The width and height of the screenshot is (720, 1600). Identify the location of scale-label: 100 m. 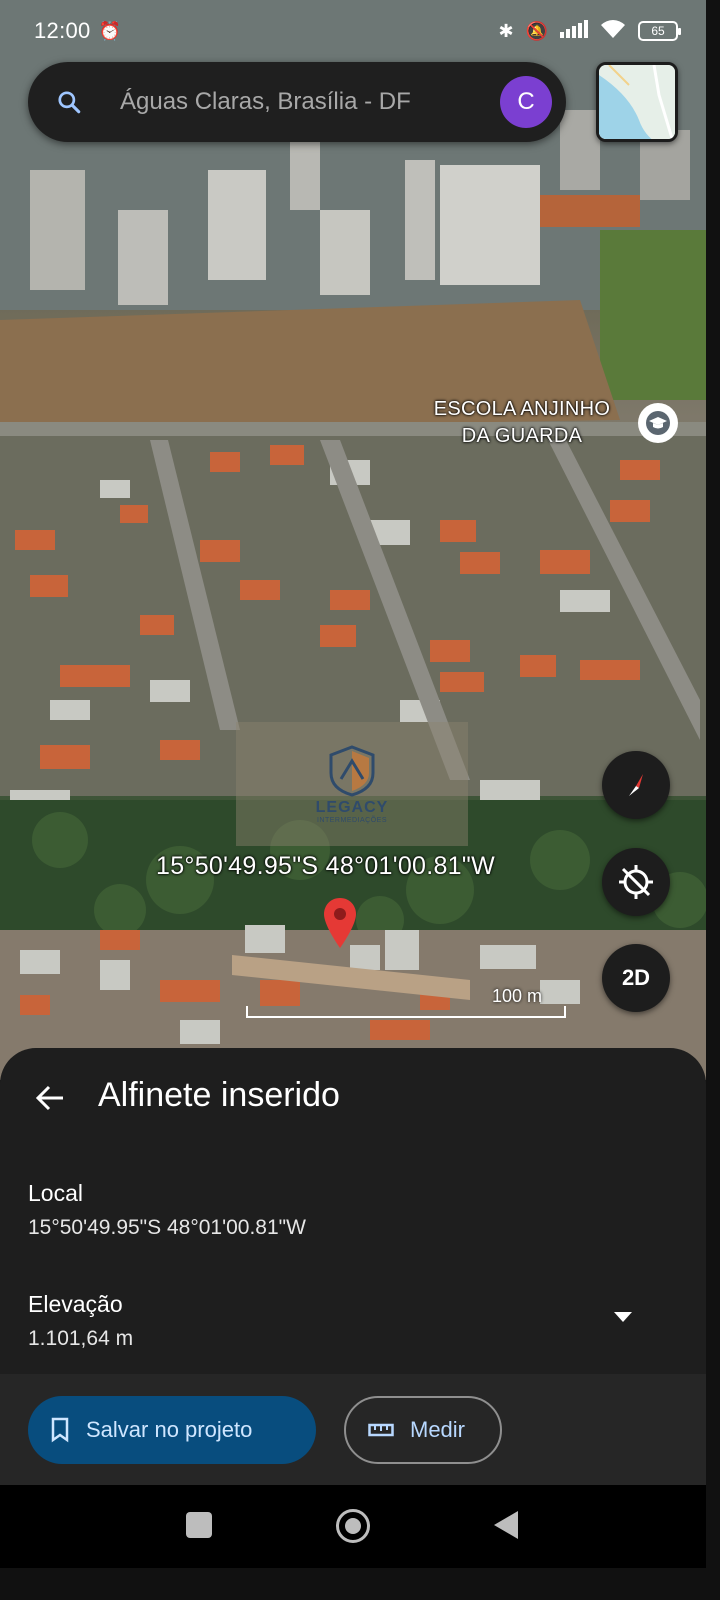
(517, 996).